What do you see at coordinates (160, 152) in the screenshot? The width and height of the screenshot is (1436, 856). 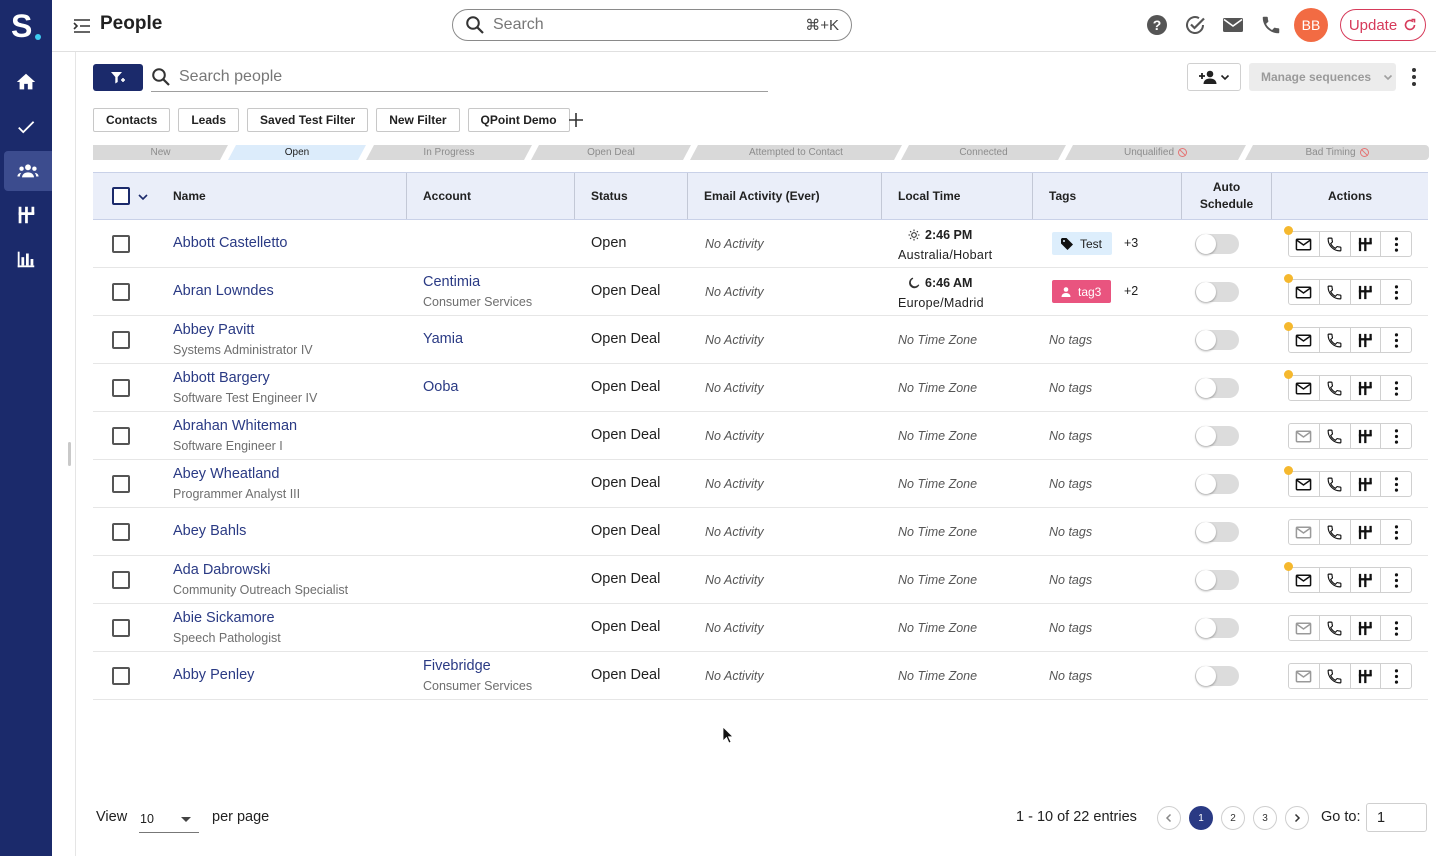 I see `stage-new: New` at bounding box center [160, 152].